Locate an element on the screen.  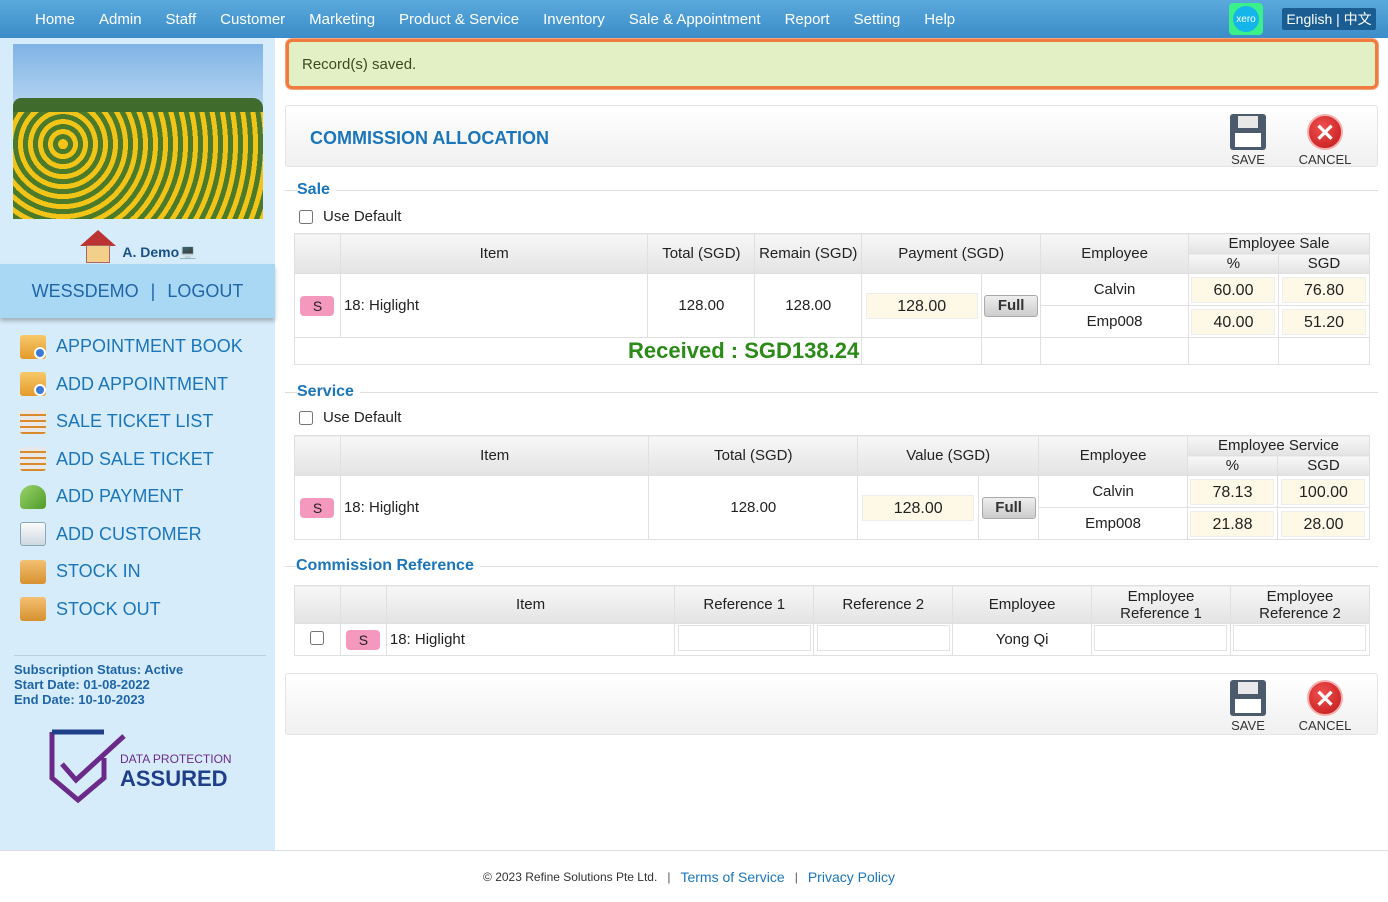
sale-use-default-checkbox is located at coordinates (306, 216).